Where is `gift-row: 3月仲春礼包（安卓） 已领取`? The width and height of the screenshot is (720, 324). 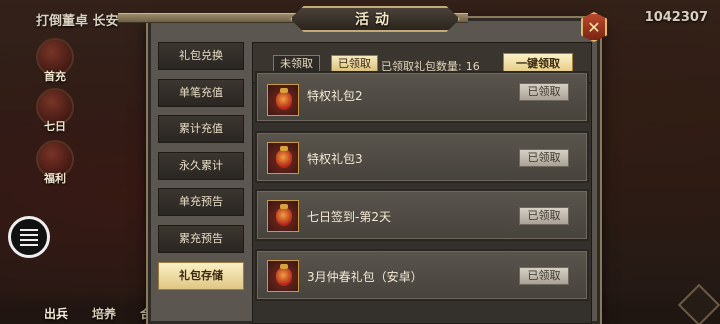
gift-row: 3月仲春礼包（安卓） 已领取 is located at coordinates (422, 275).